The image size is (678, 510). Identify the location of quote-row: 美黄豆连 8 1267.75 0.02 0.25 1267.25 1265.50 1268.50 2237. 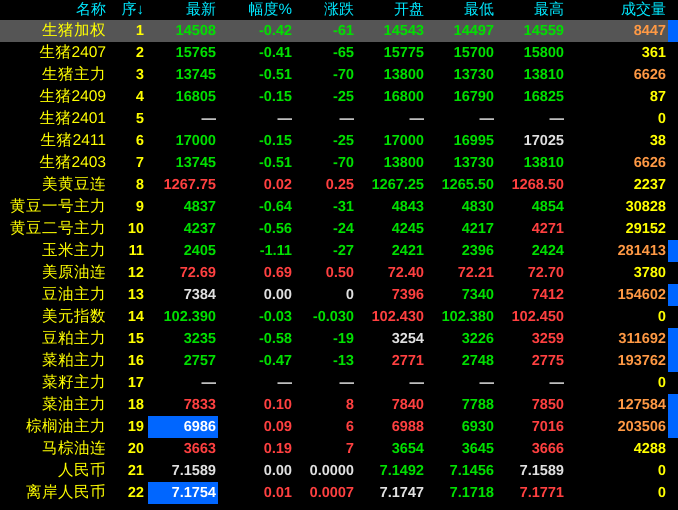
(339, 185).